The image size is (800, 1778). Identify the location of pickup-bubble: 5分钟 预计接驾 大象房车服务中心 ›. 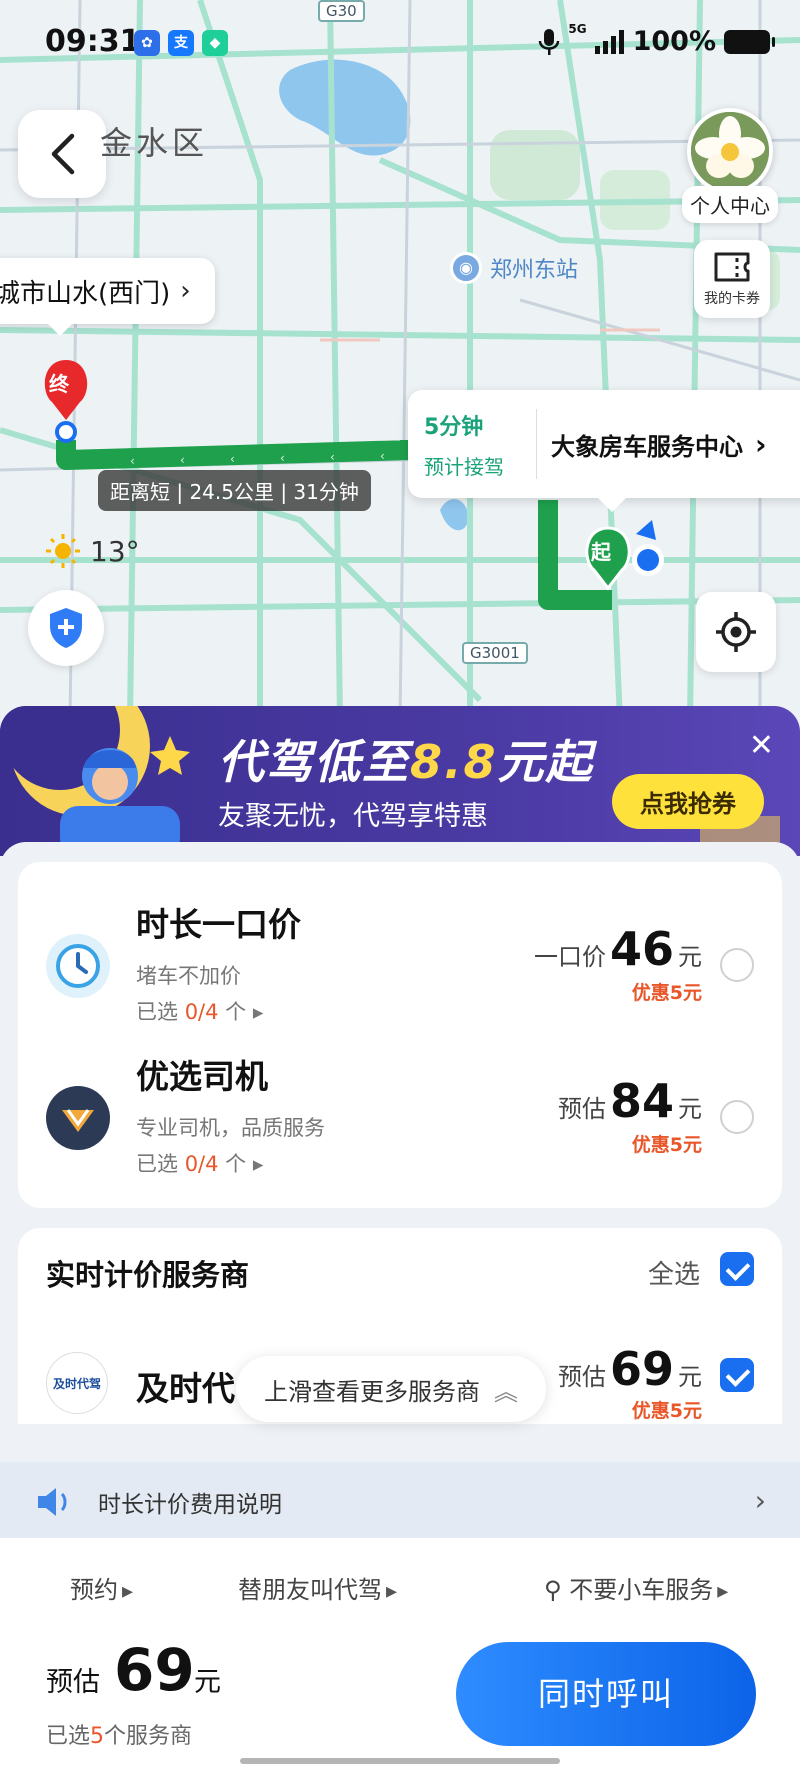
(604, 451).